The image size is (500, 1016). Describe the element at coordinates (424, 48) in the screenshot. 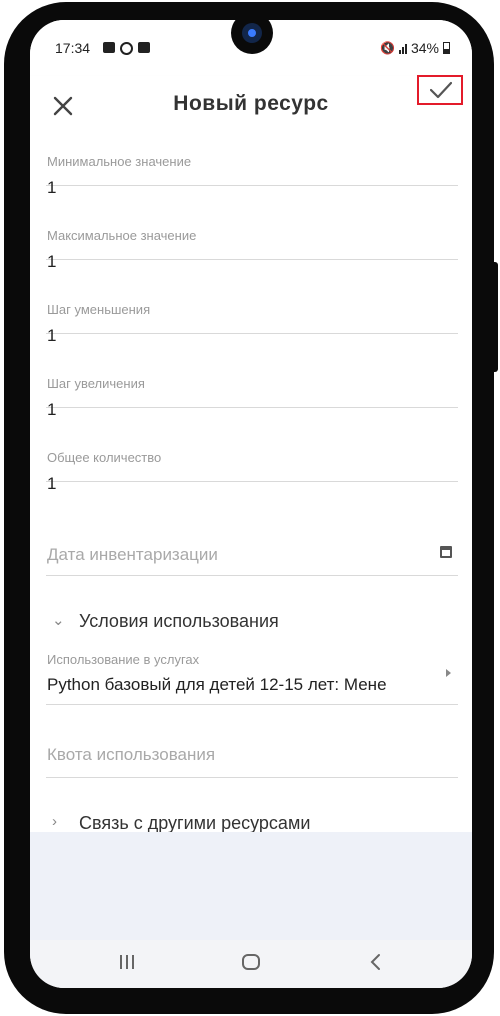

I see `battery-level: 34%` at that location.